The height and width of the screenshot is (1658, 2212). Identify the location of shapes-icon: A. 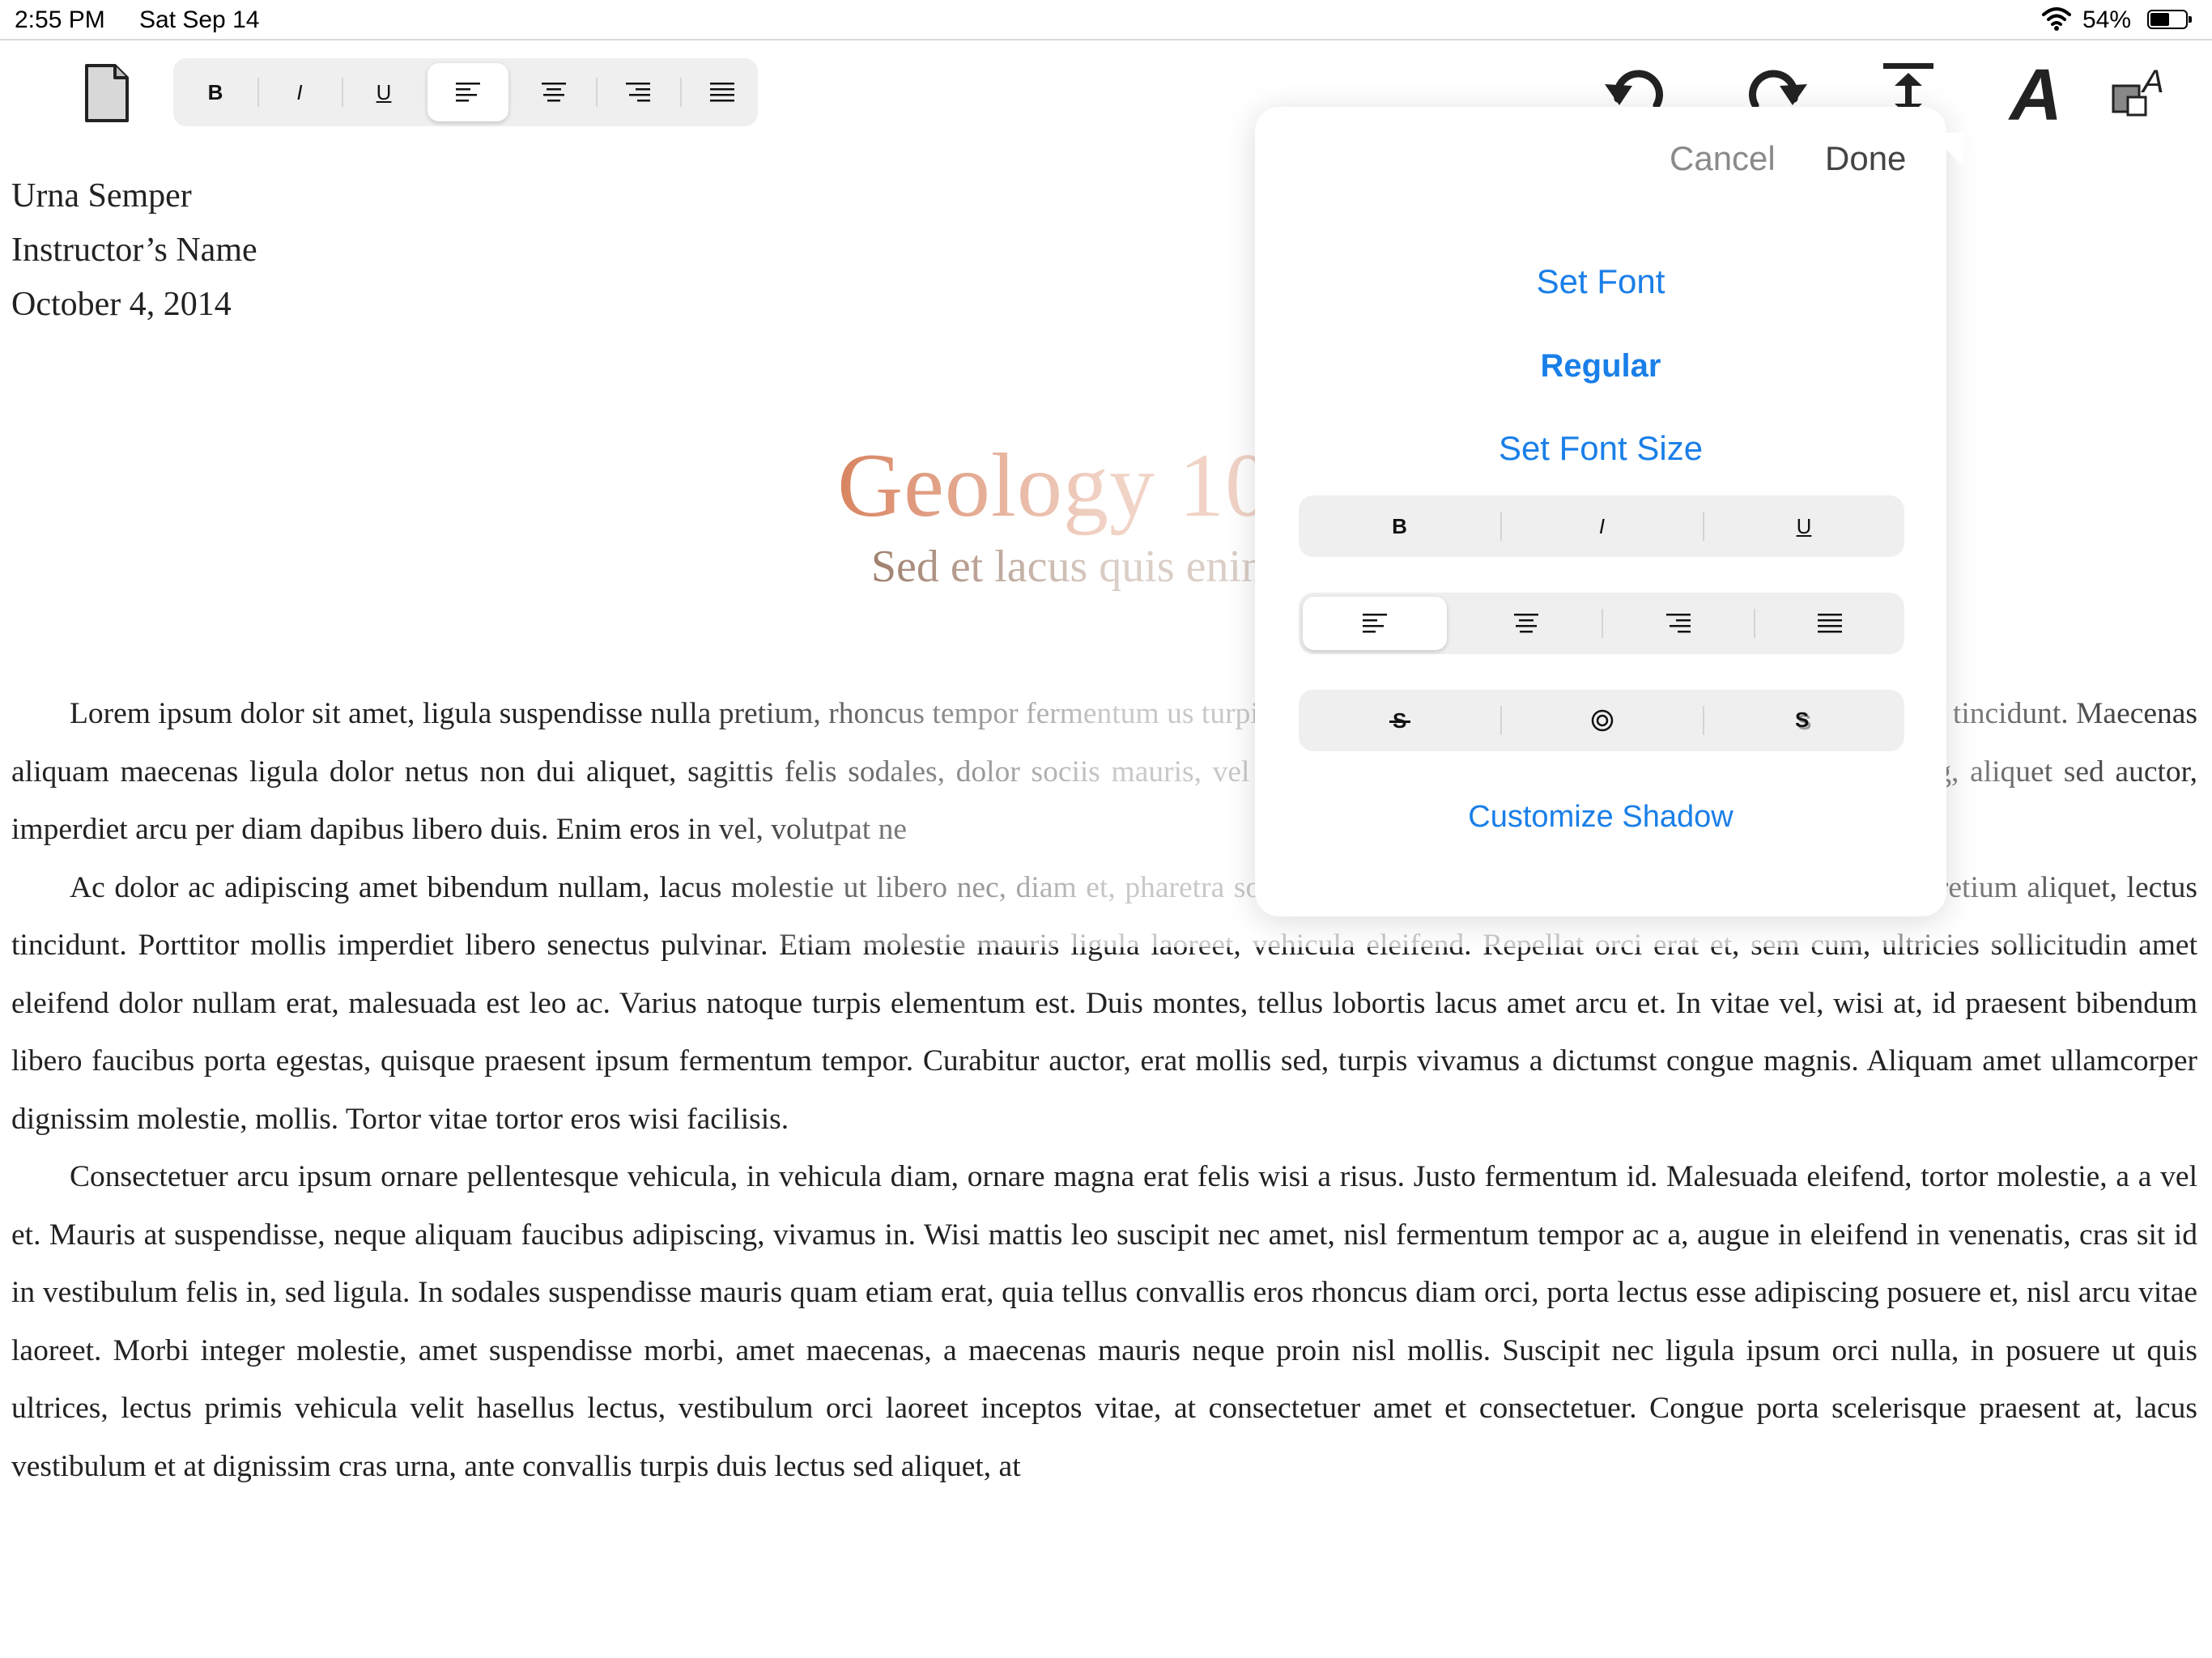
(2142, 93).